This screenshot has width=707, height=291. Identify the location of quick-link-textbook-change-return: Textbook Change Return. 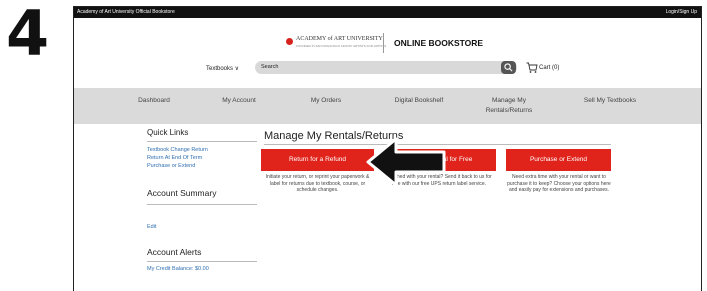
(177, 150).